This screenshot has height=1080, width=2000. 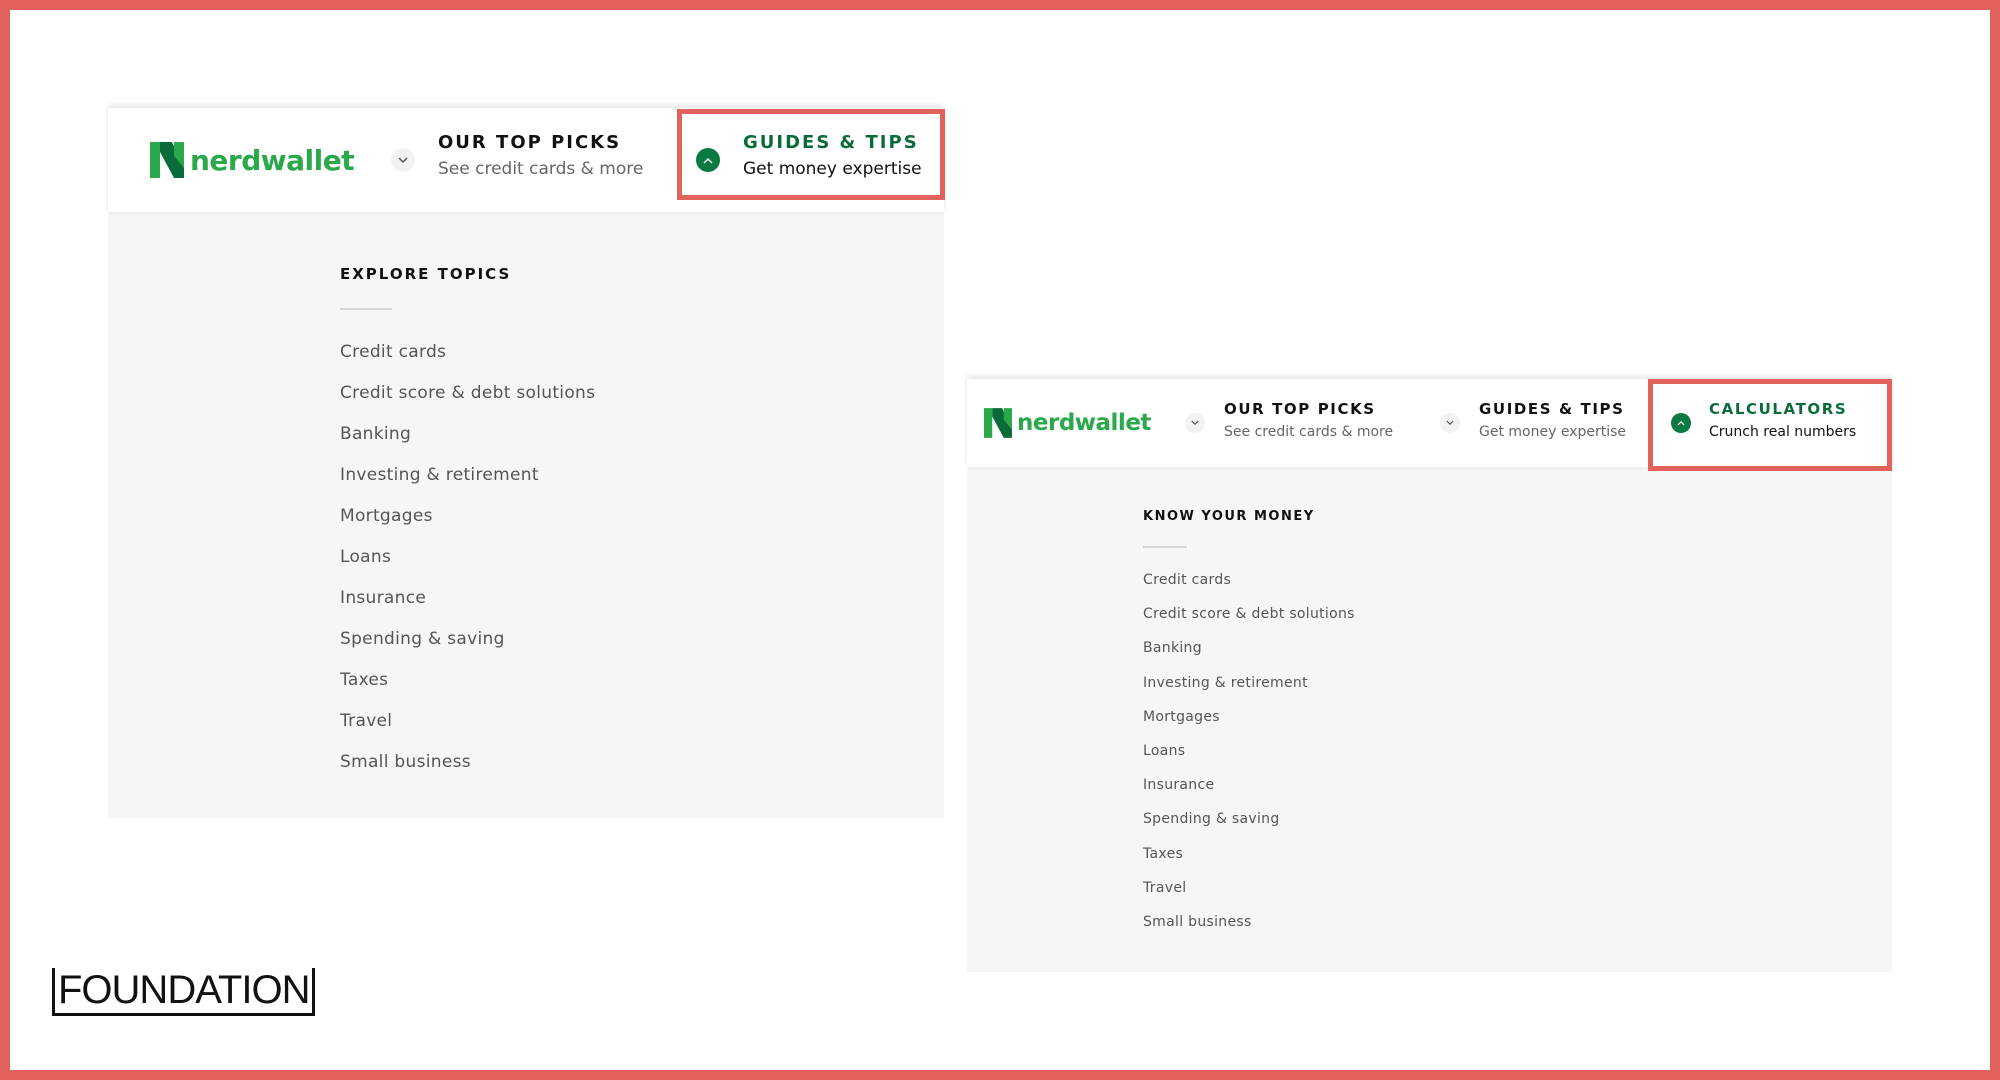 What do you see at coordinates (811, 154) in the screenshot?
I see `guides-highlight-box` at bounding box center [811, 154].